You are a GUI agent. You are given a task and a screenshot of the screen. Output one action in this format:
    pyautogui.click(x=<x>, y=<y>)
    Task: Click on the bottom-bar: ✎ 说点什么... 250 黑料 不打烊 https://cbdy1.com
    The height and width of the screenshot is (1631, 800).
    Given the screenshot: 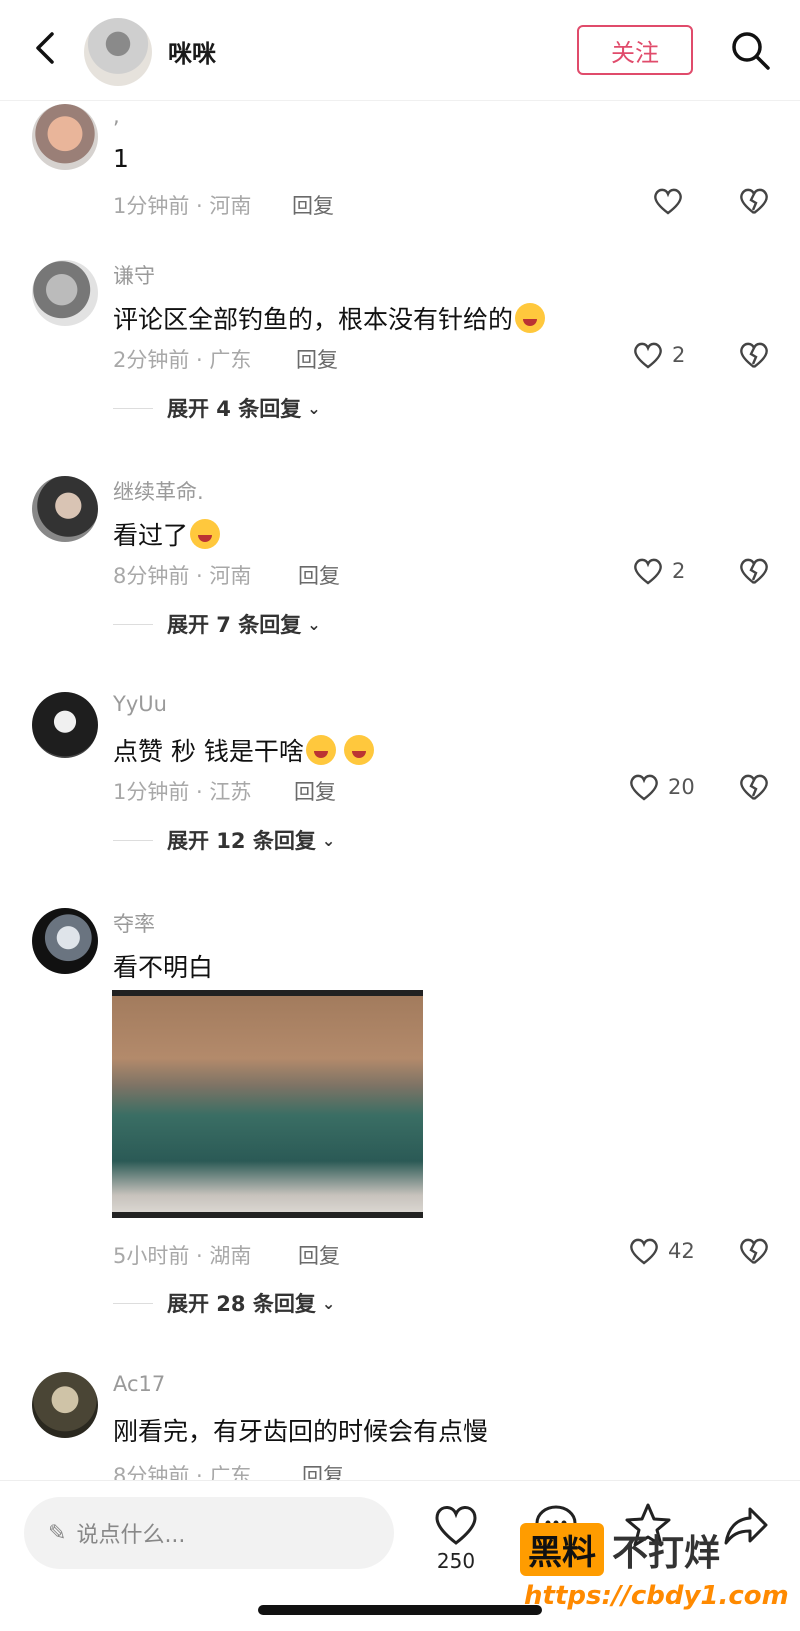 What is the action you would take?
    pyautogui.click(x=400, y=1555)
    